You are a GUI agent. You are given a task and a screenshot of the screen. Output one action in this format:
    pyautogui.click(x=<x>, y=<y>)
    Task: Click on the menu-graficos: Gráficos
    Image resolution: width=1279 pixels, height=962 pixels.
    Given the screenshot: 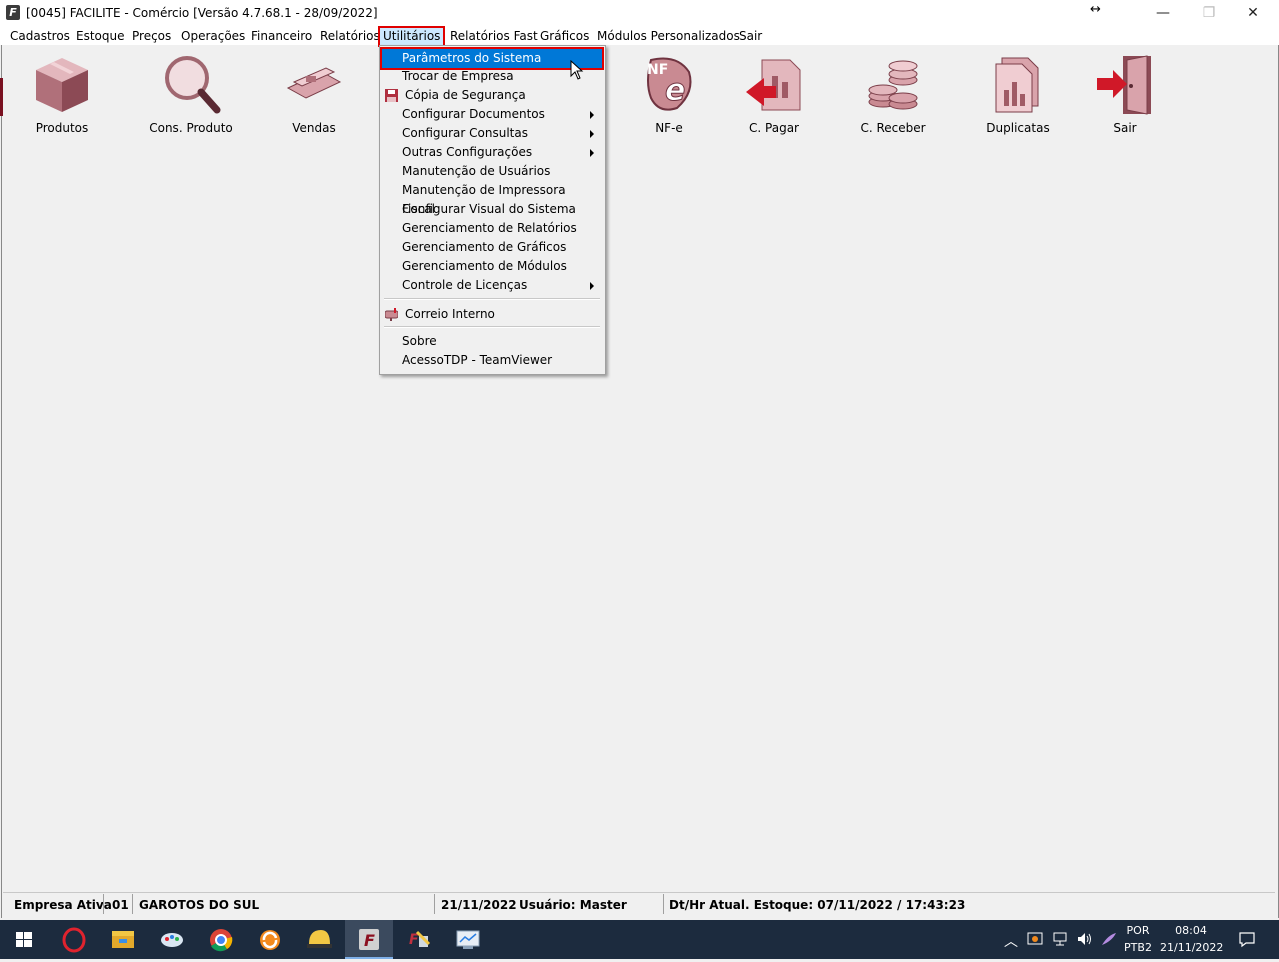 What is the action you would take?
    pyautogui.click(x=564, y=36)
    